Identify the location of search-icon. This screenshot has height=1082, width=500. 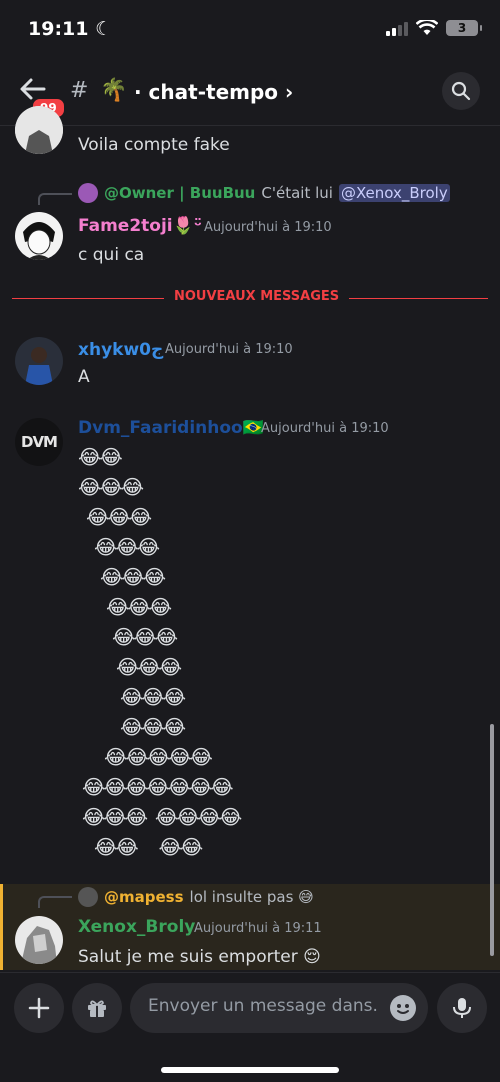
(461, 91).